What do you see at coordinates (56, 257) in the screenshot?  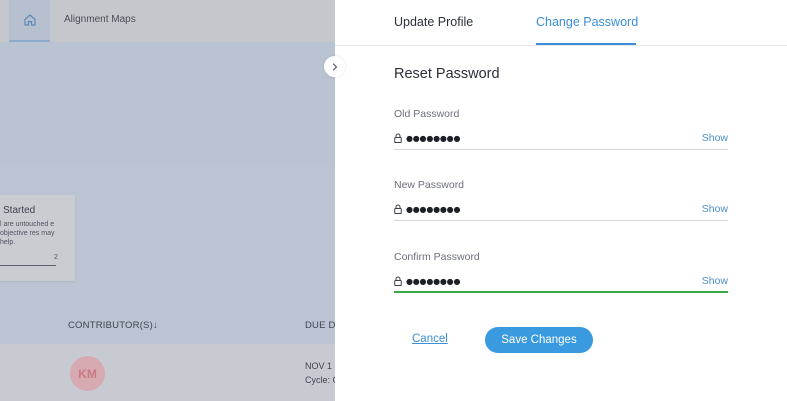 I see `status-card-count: 2` at bounding box center [56, 257].